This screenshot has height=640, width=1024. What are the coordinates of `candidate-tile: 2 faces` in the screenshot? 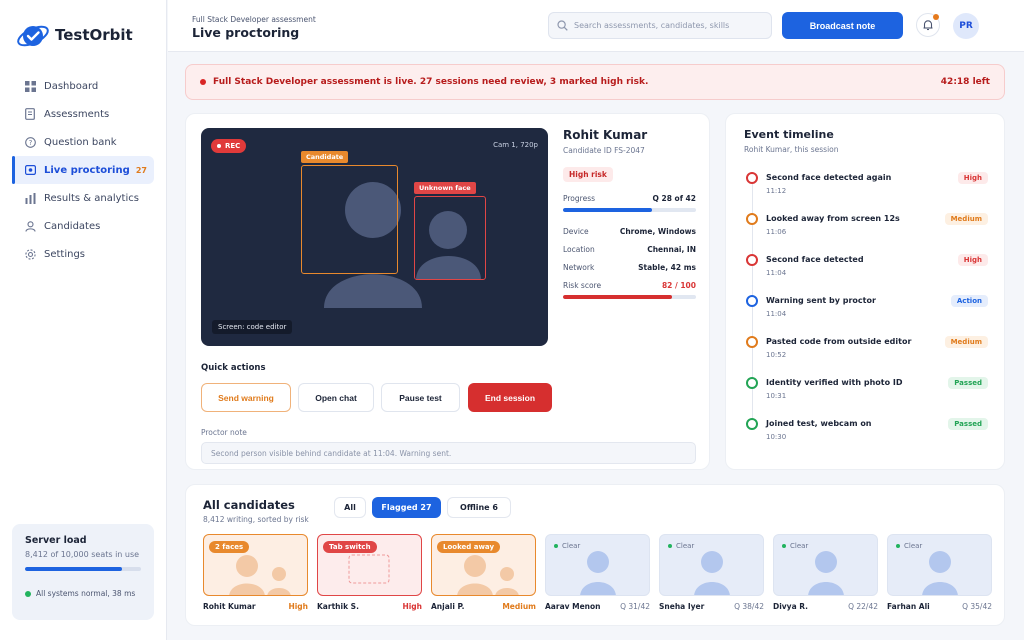 It's located at (255, 565).